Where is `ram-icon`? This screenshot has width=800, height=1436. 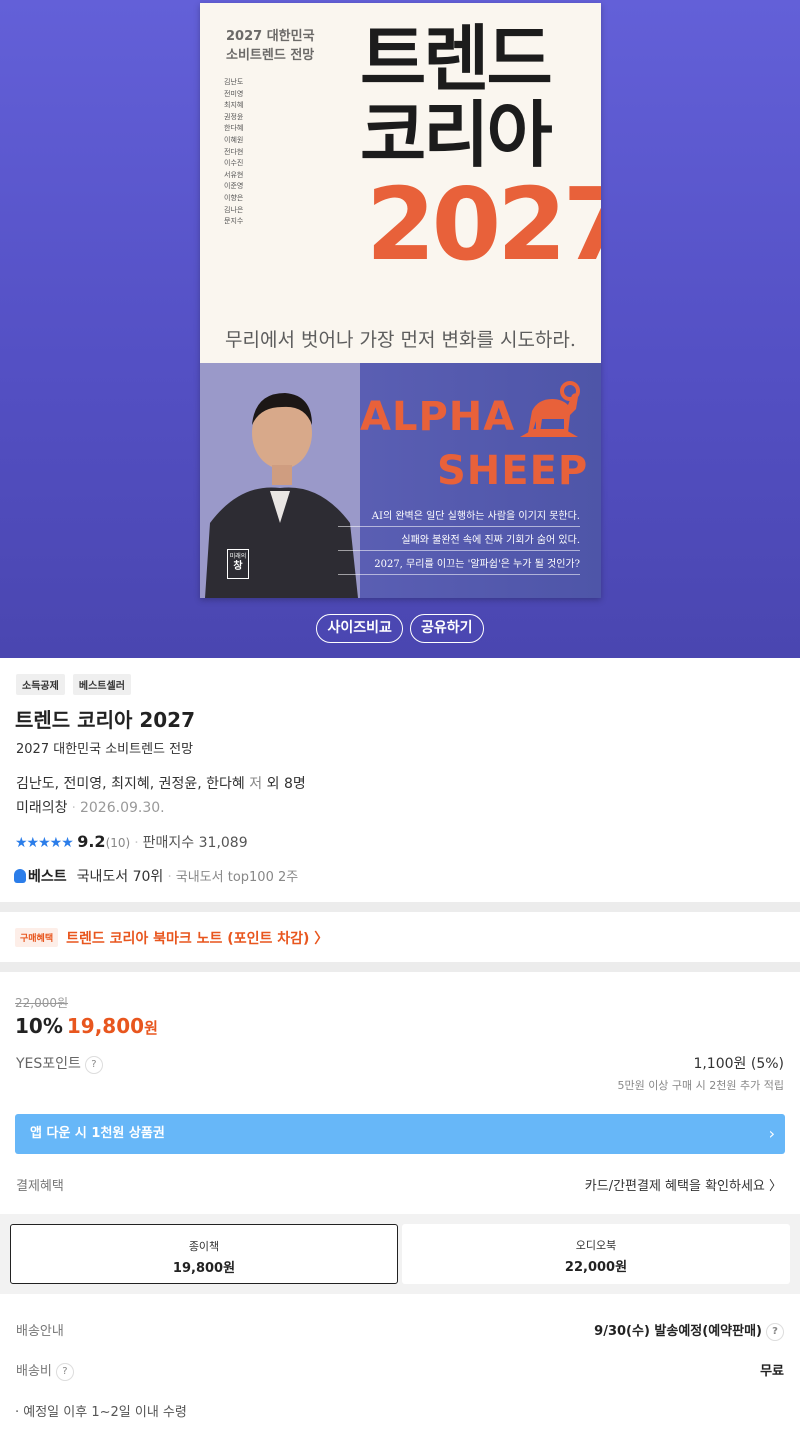
ram-icon is located at coordinates (550, 409).